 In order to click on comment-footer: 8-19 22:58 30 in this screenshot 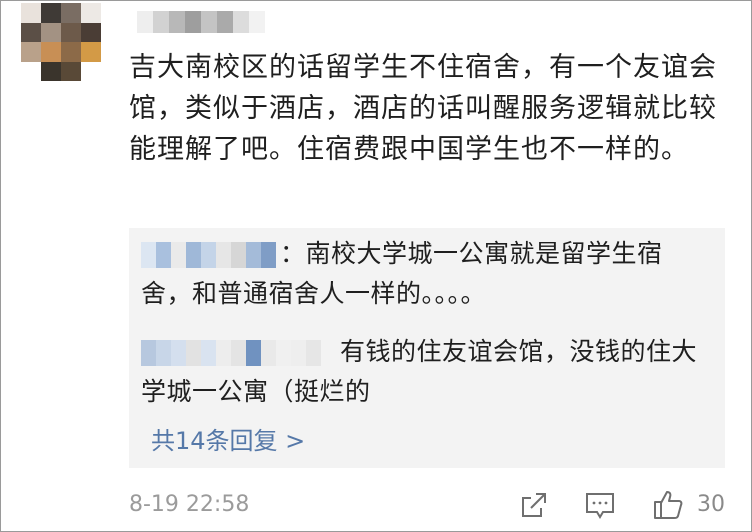, I will do `click(429, 506)`.